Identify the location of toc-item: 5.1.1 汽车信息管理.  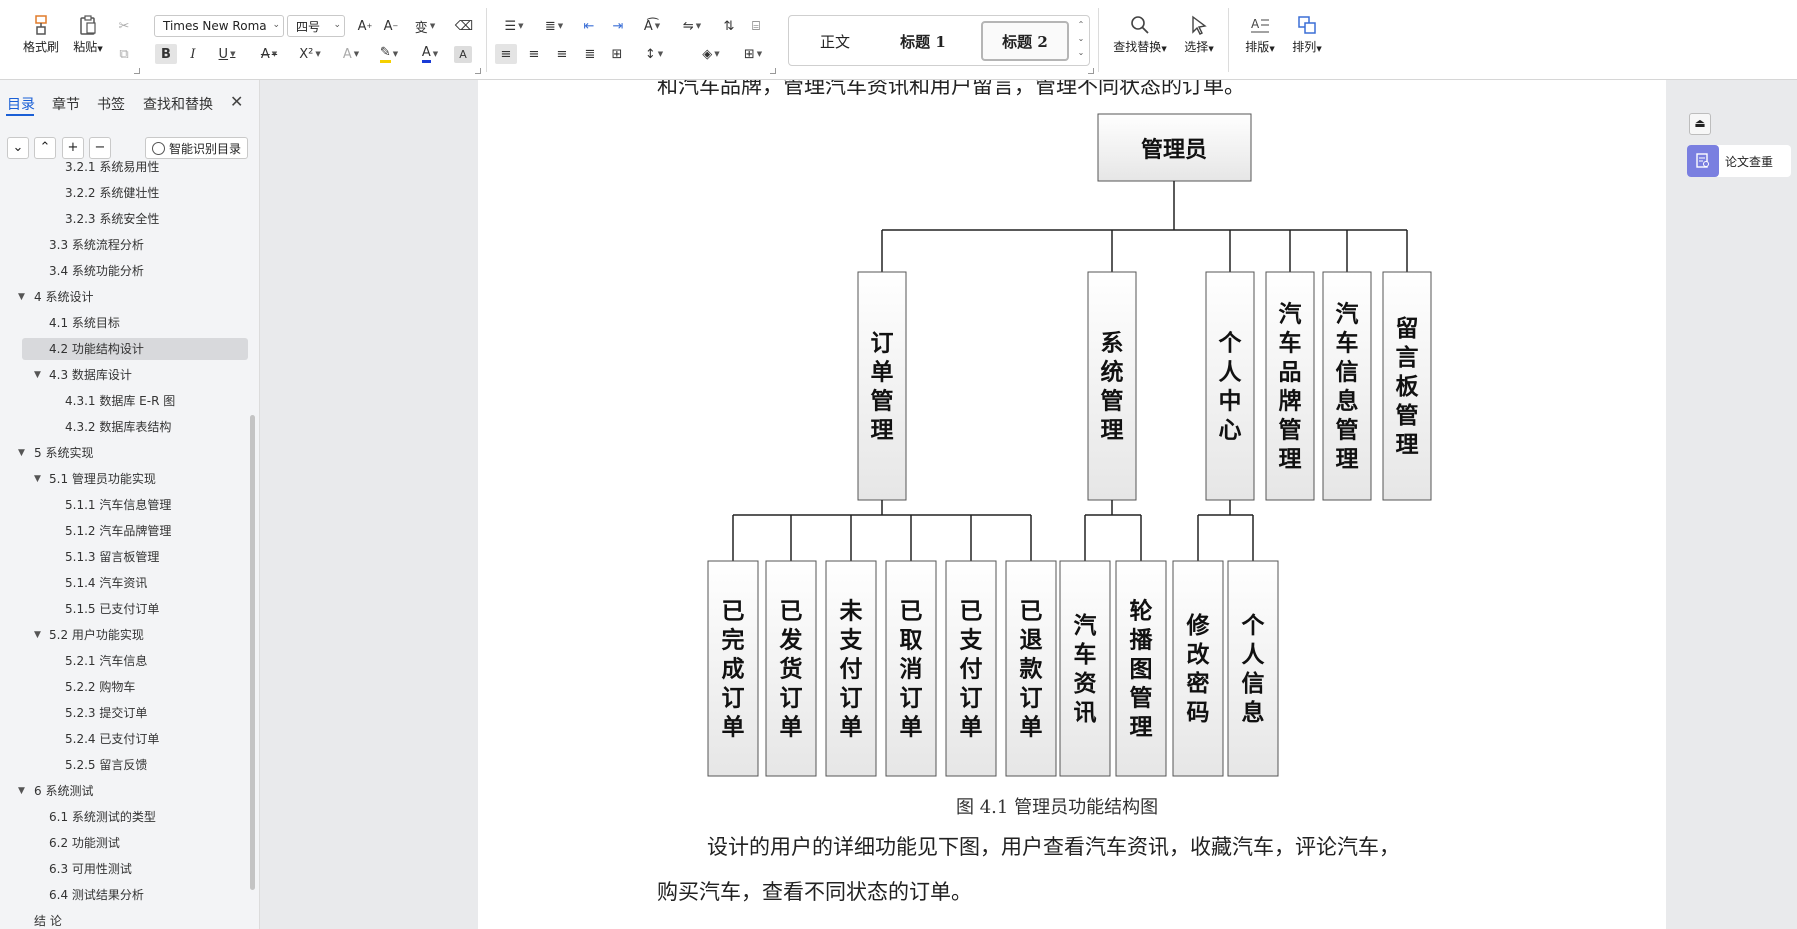
(118, 505).